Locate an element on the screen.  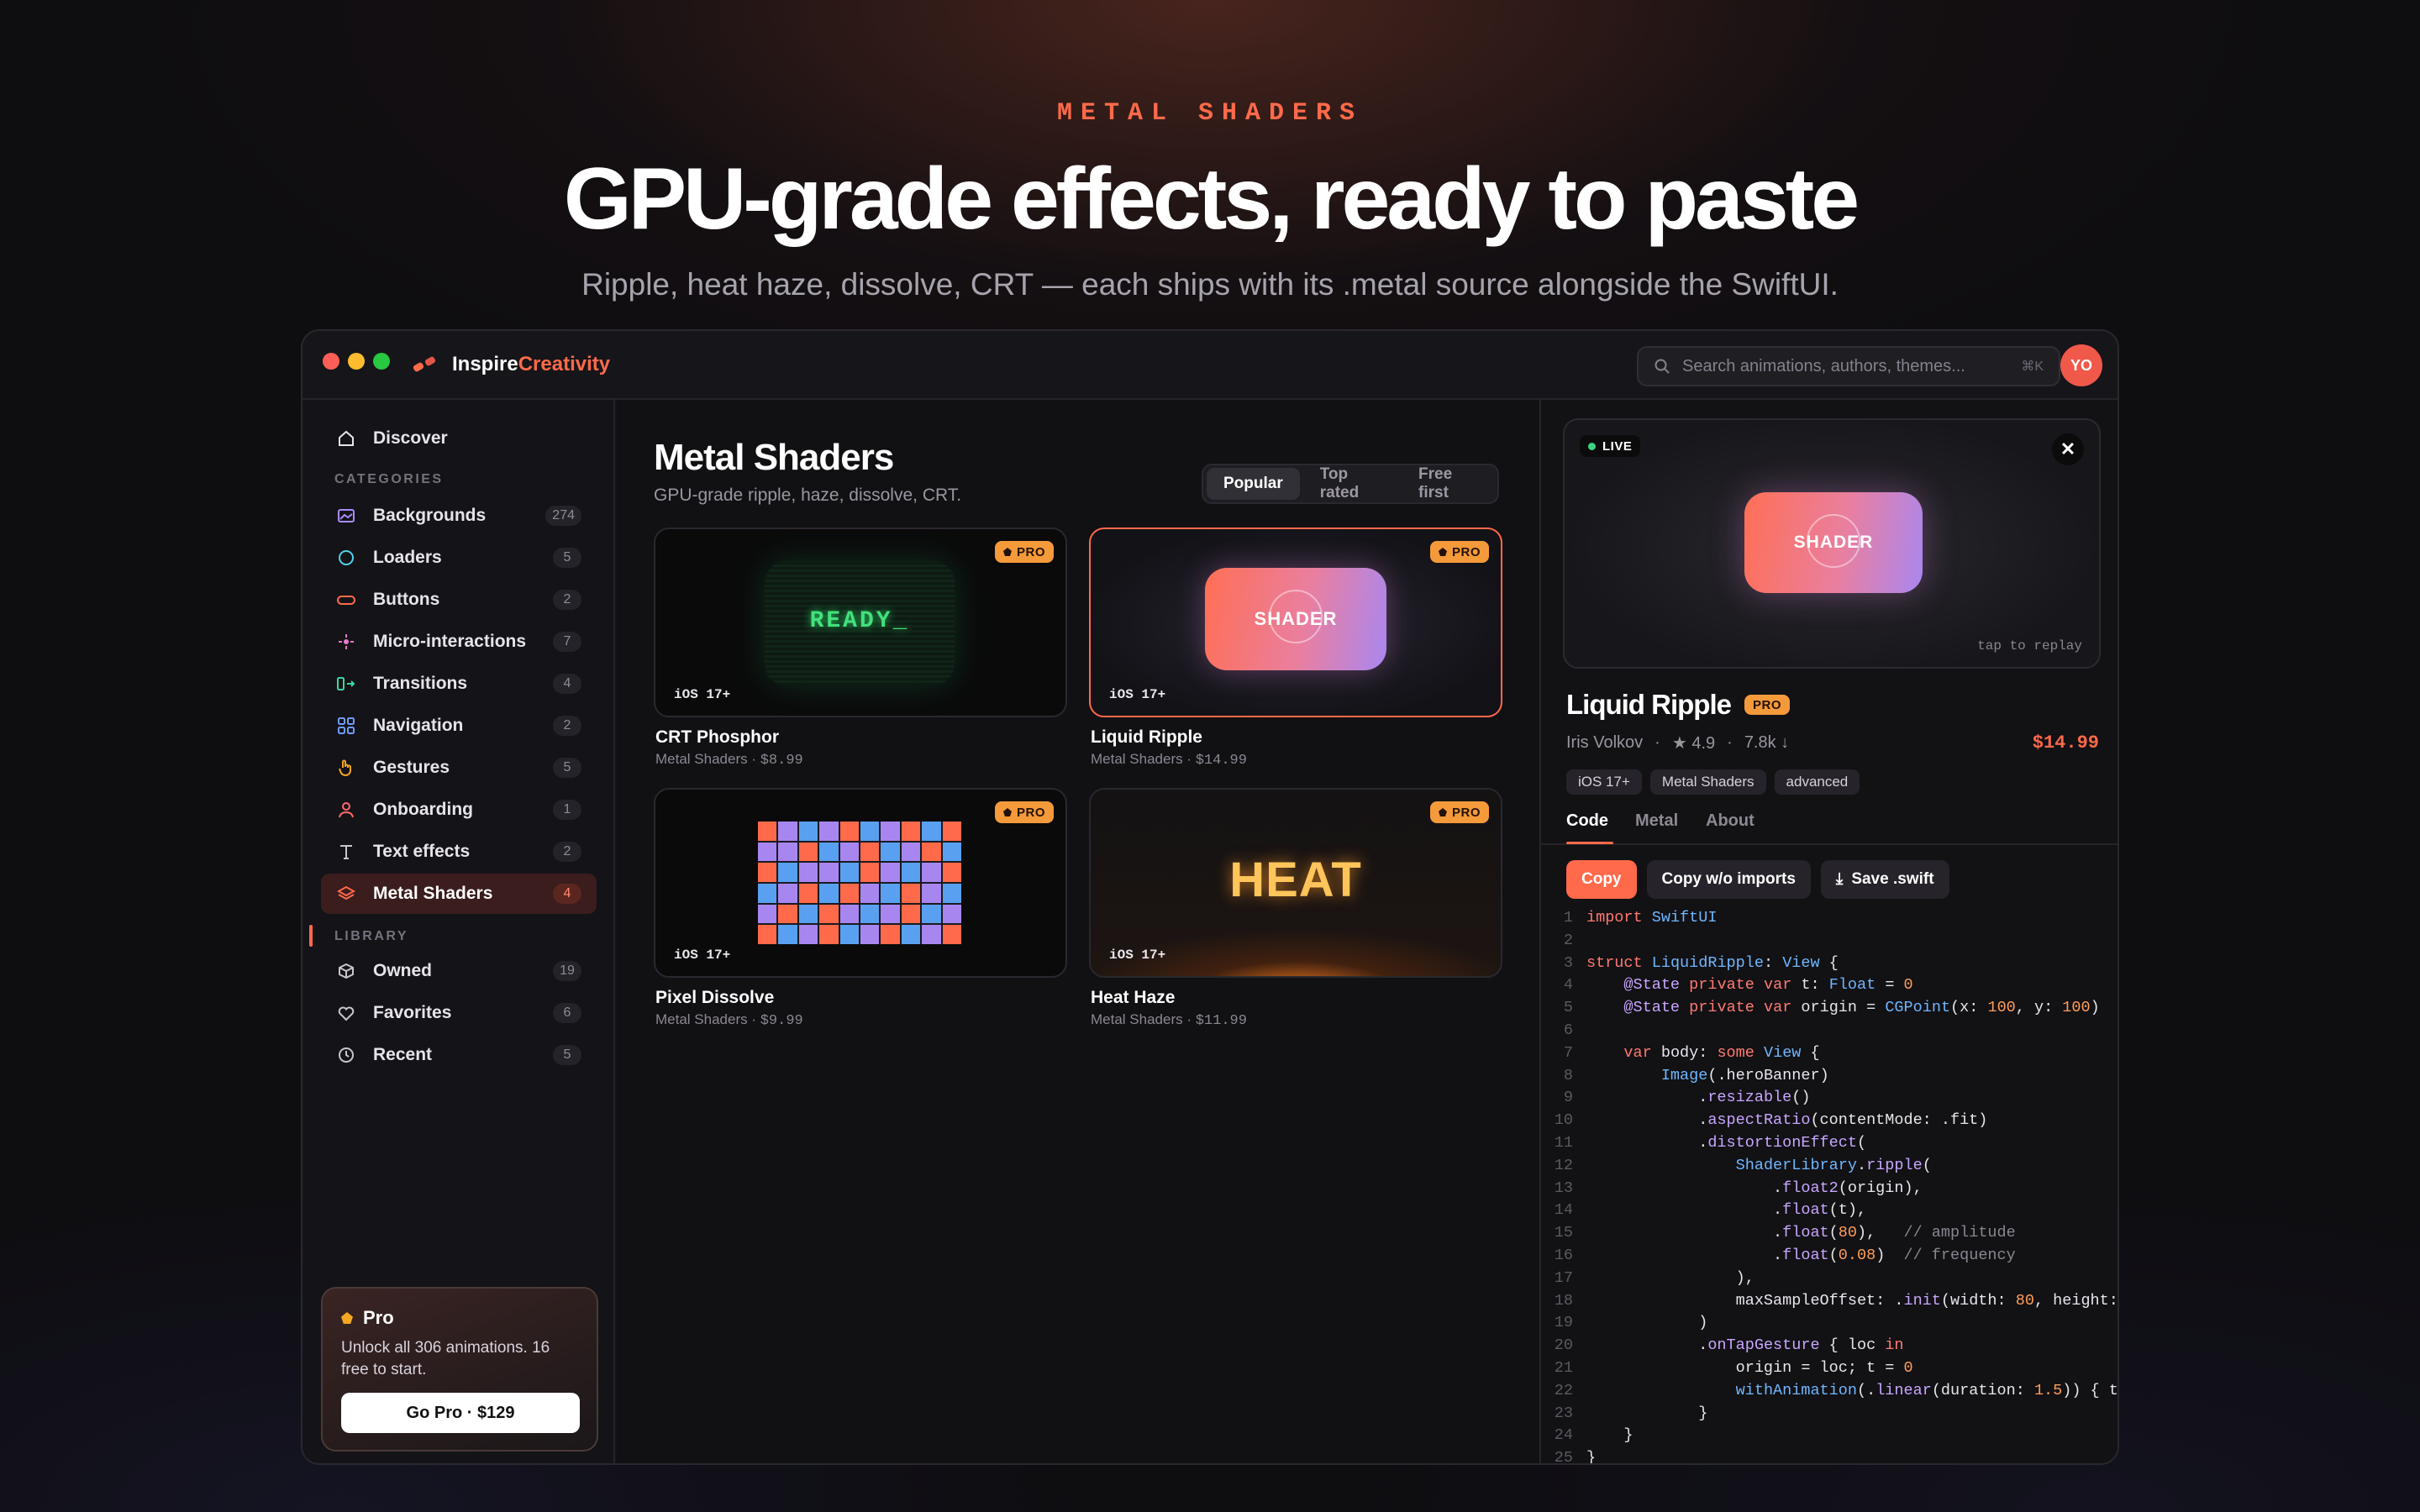
layers-icon is located at coordinates (346, 894).